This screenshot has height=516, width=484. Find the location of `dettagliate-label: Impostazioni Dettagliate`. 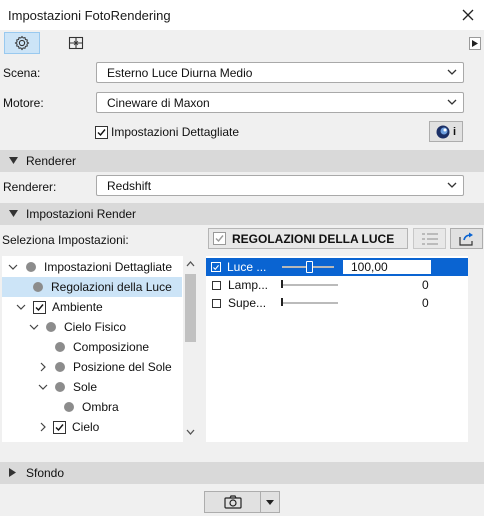

dettagliate-label: Impostazioni Dettagliate is located at coordinates (175, 132).